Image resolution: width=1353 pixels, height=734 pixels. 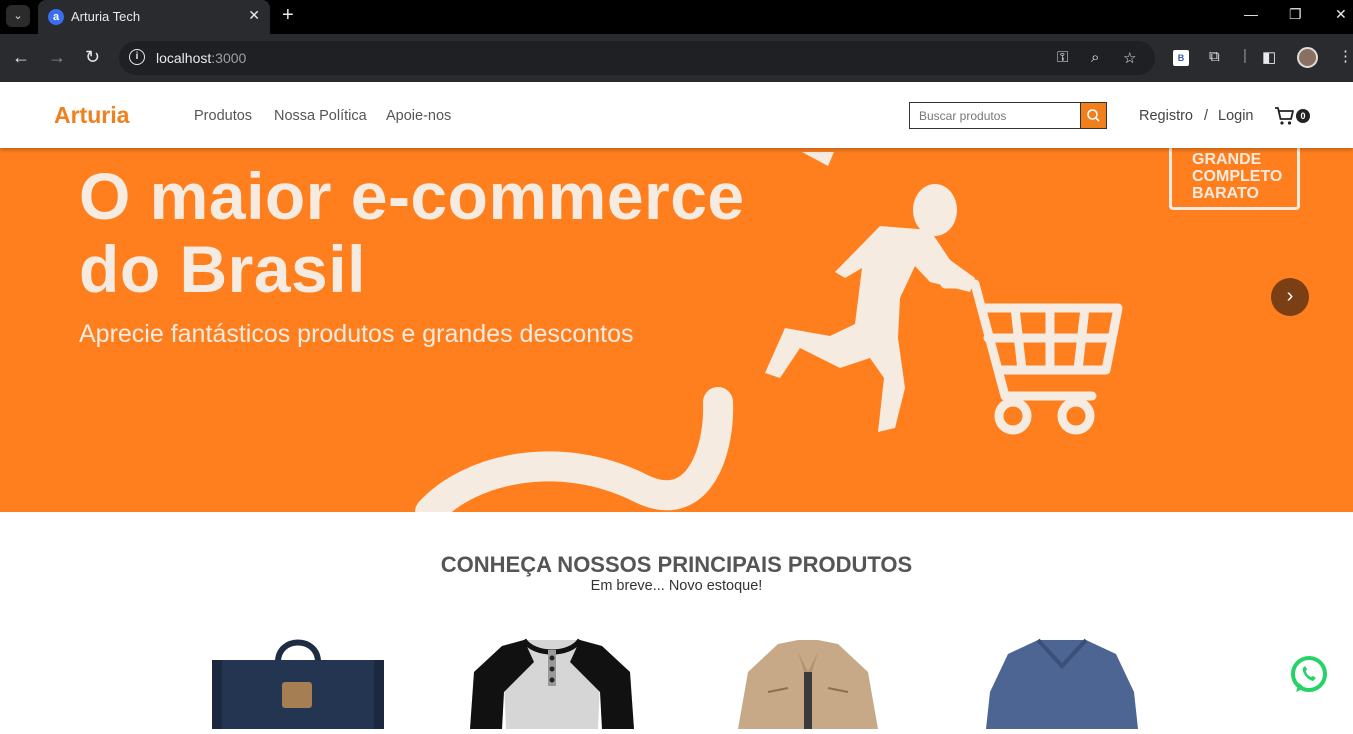 What do you see at coordinates (1095, 57) in the screenshot?
I see `zoom-icon: ⌕` at bounding box center [1095, 57].